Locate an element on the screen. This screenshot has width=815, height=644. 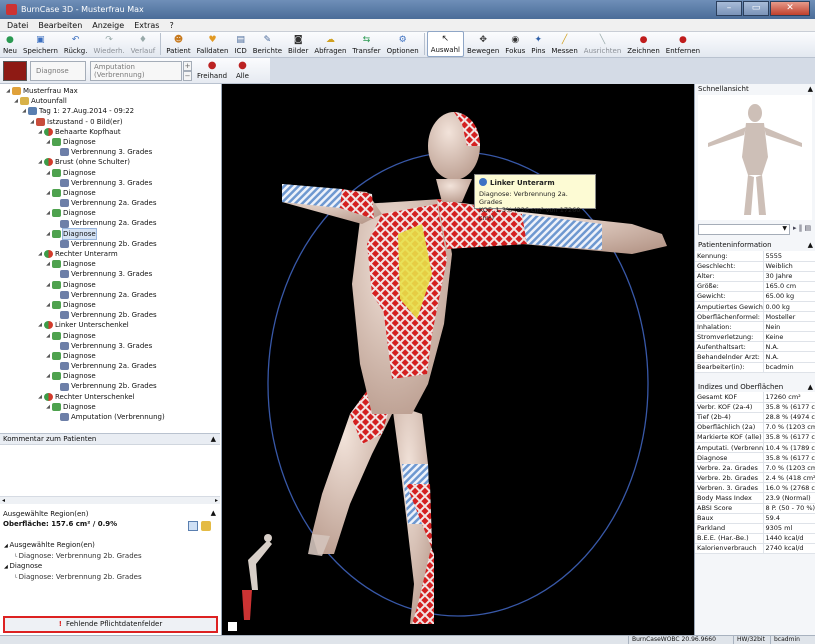
toolbar-messen-button: ╱ Messen is located at coordinates (564, 44).